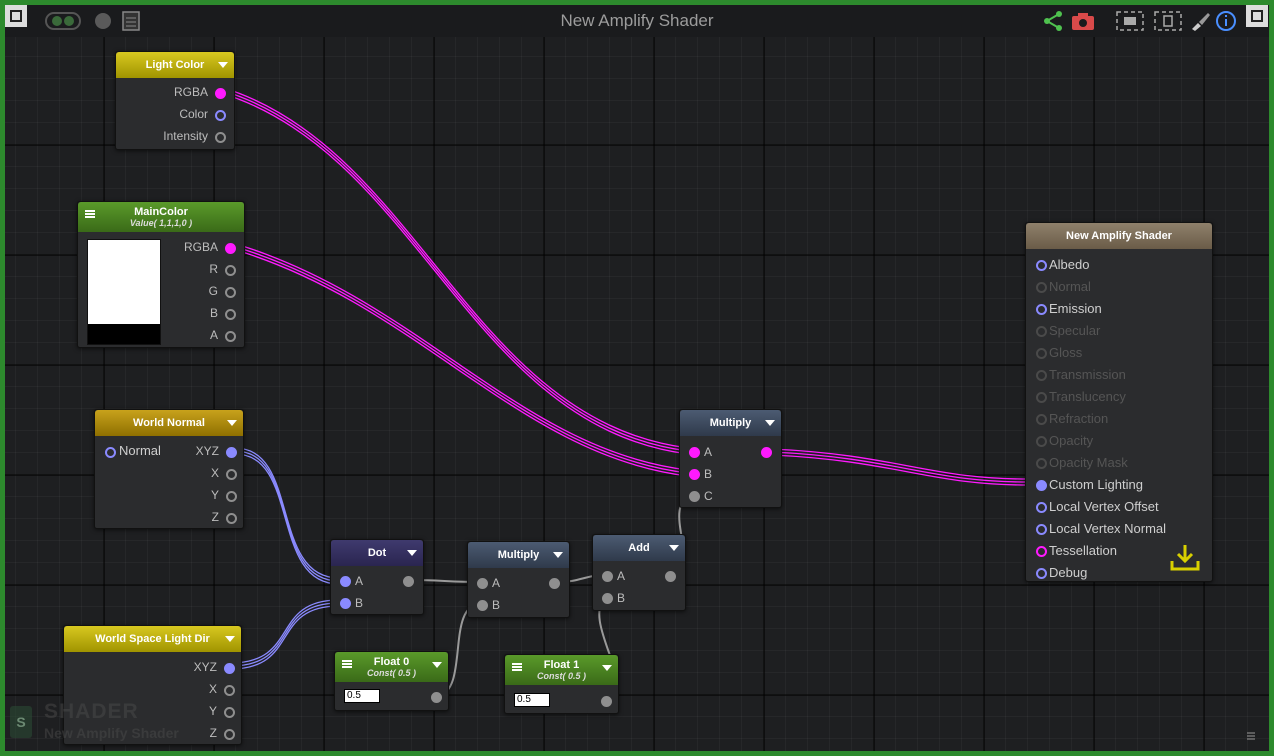 The height and width of the screenshot is (756, 1274). I want to click on b-output-pin, so click(230, 314).